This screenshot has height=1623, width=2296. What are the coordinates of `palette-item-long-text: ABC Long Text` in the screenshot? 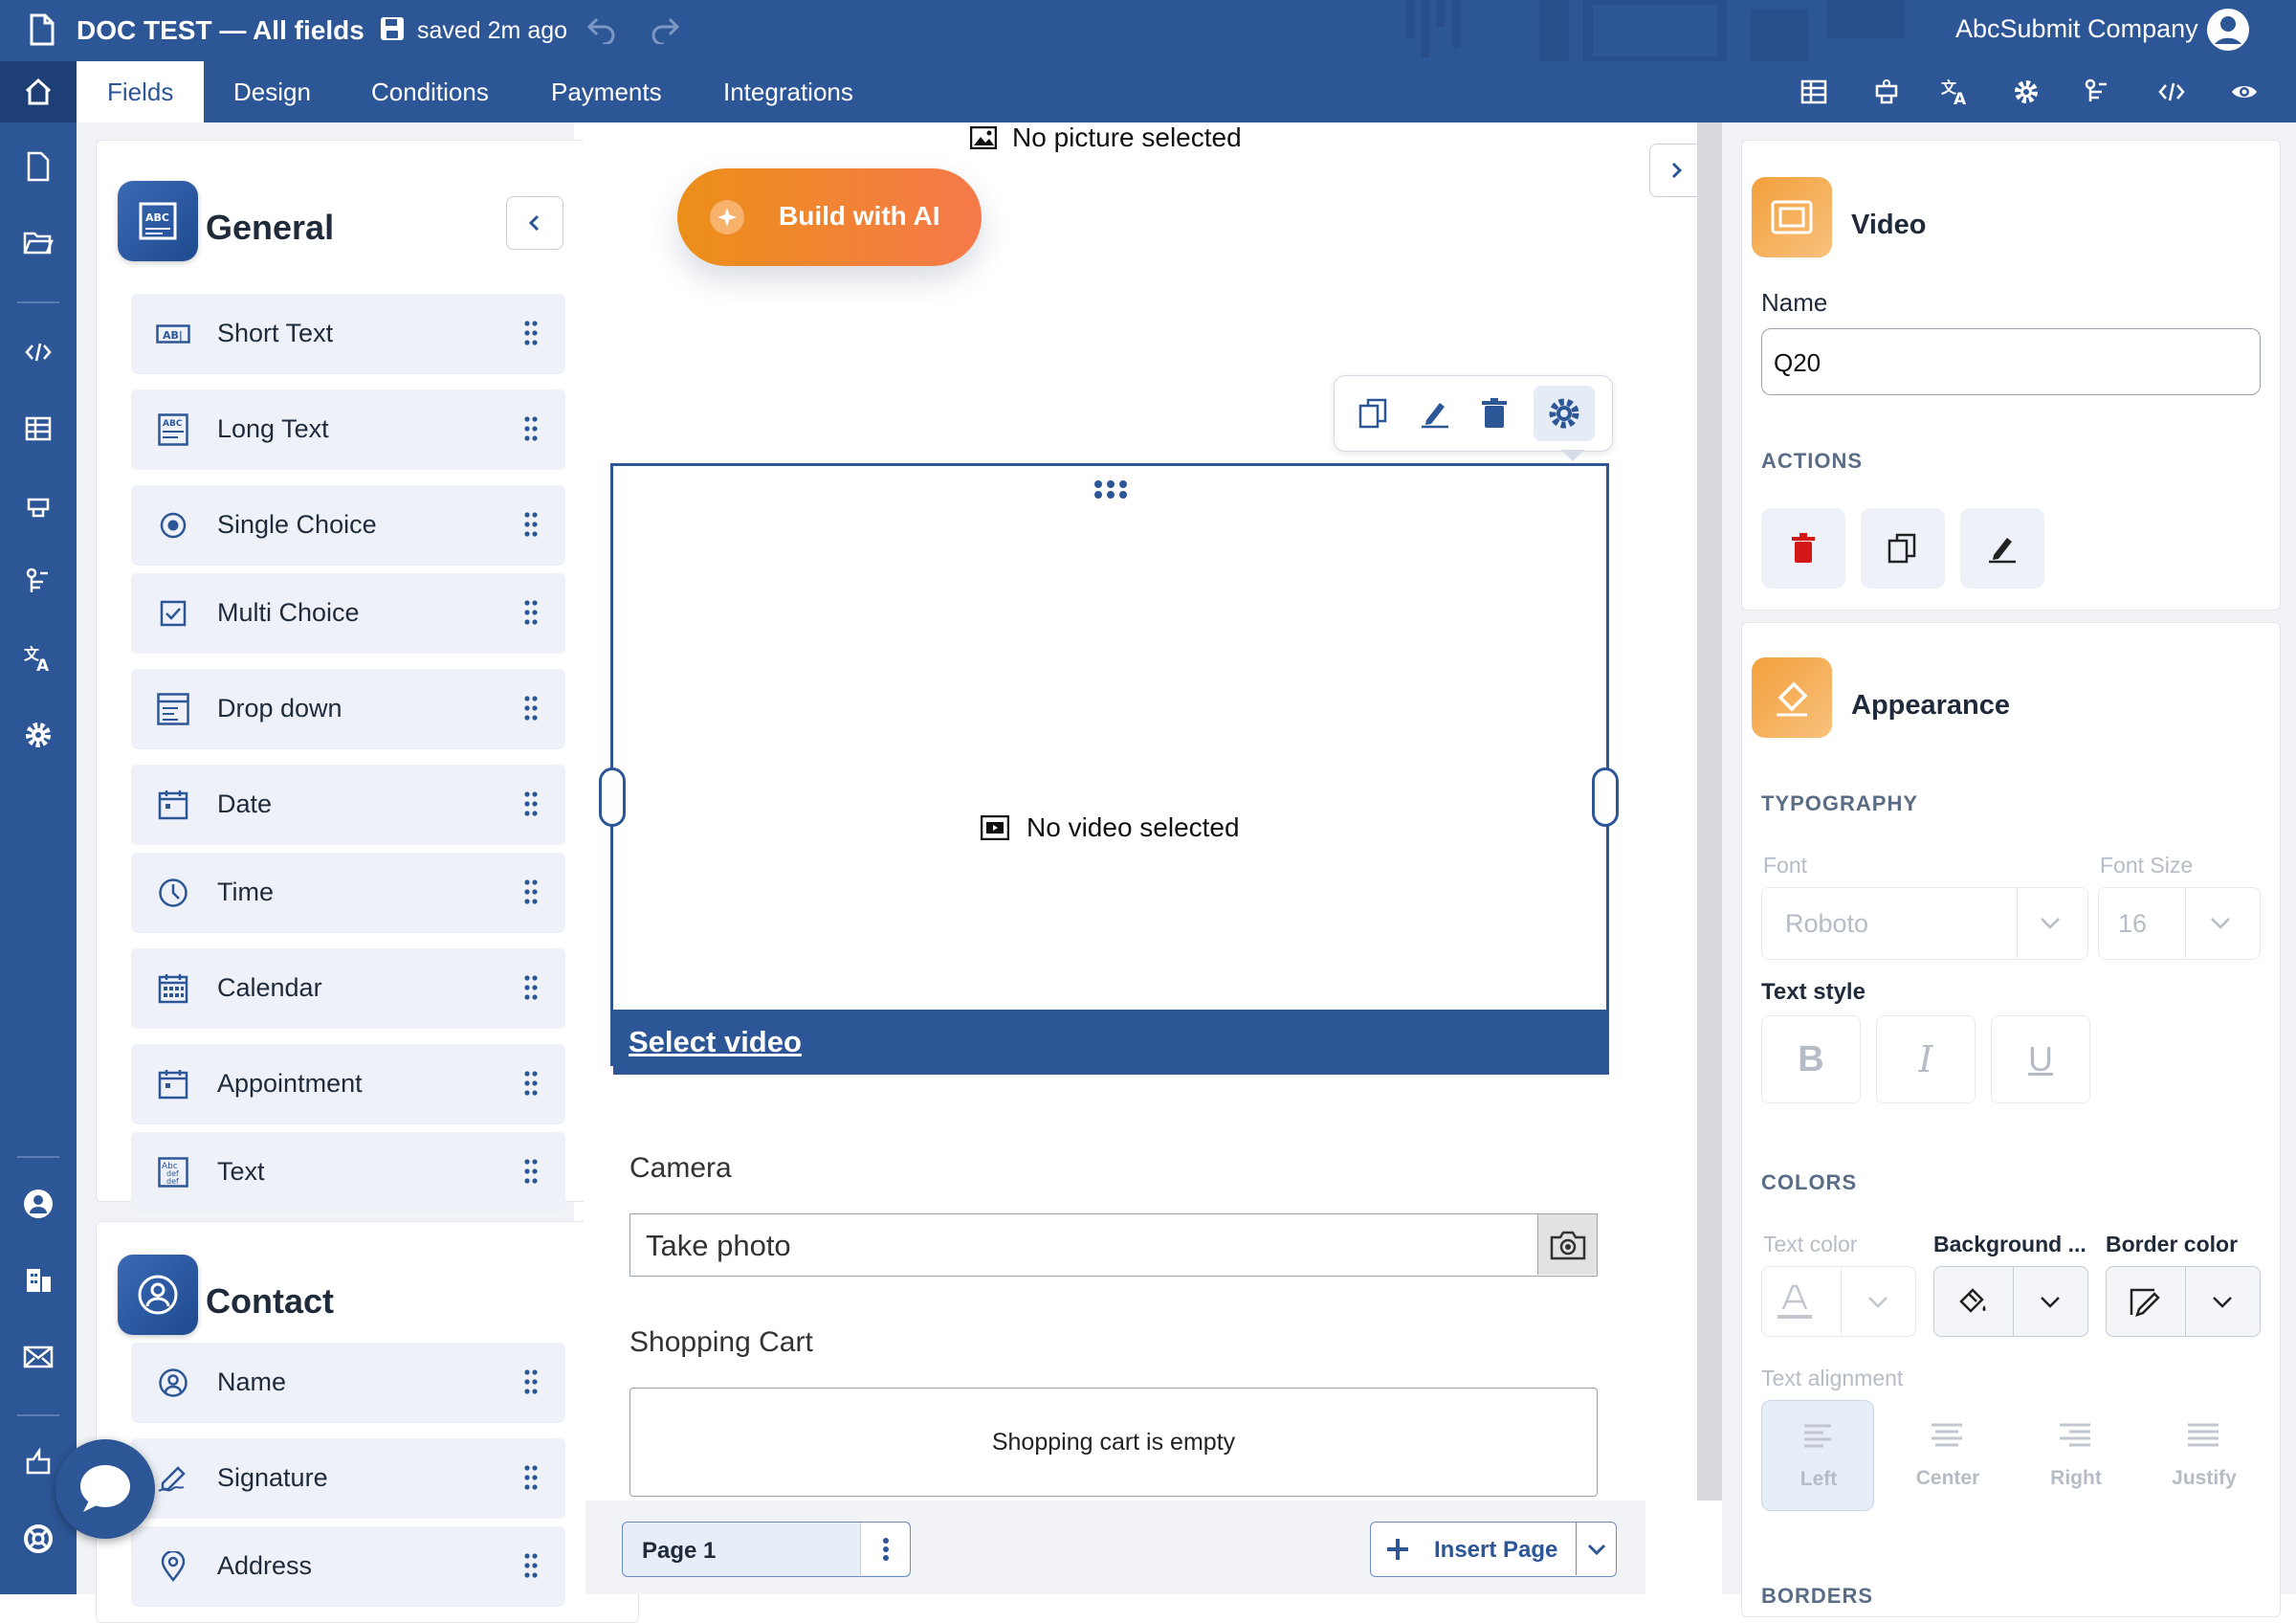 It's located at (348, 429).